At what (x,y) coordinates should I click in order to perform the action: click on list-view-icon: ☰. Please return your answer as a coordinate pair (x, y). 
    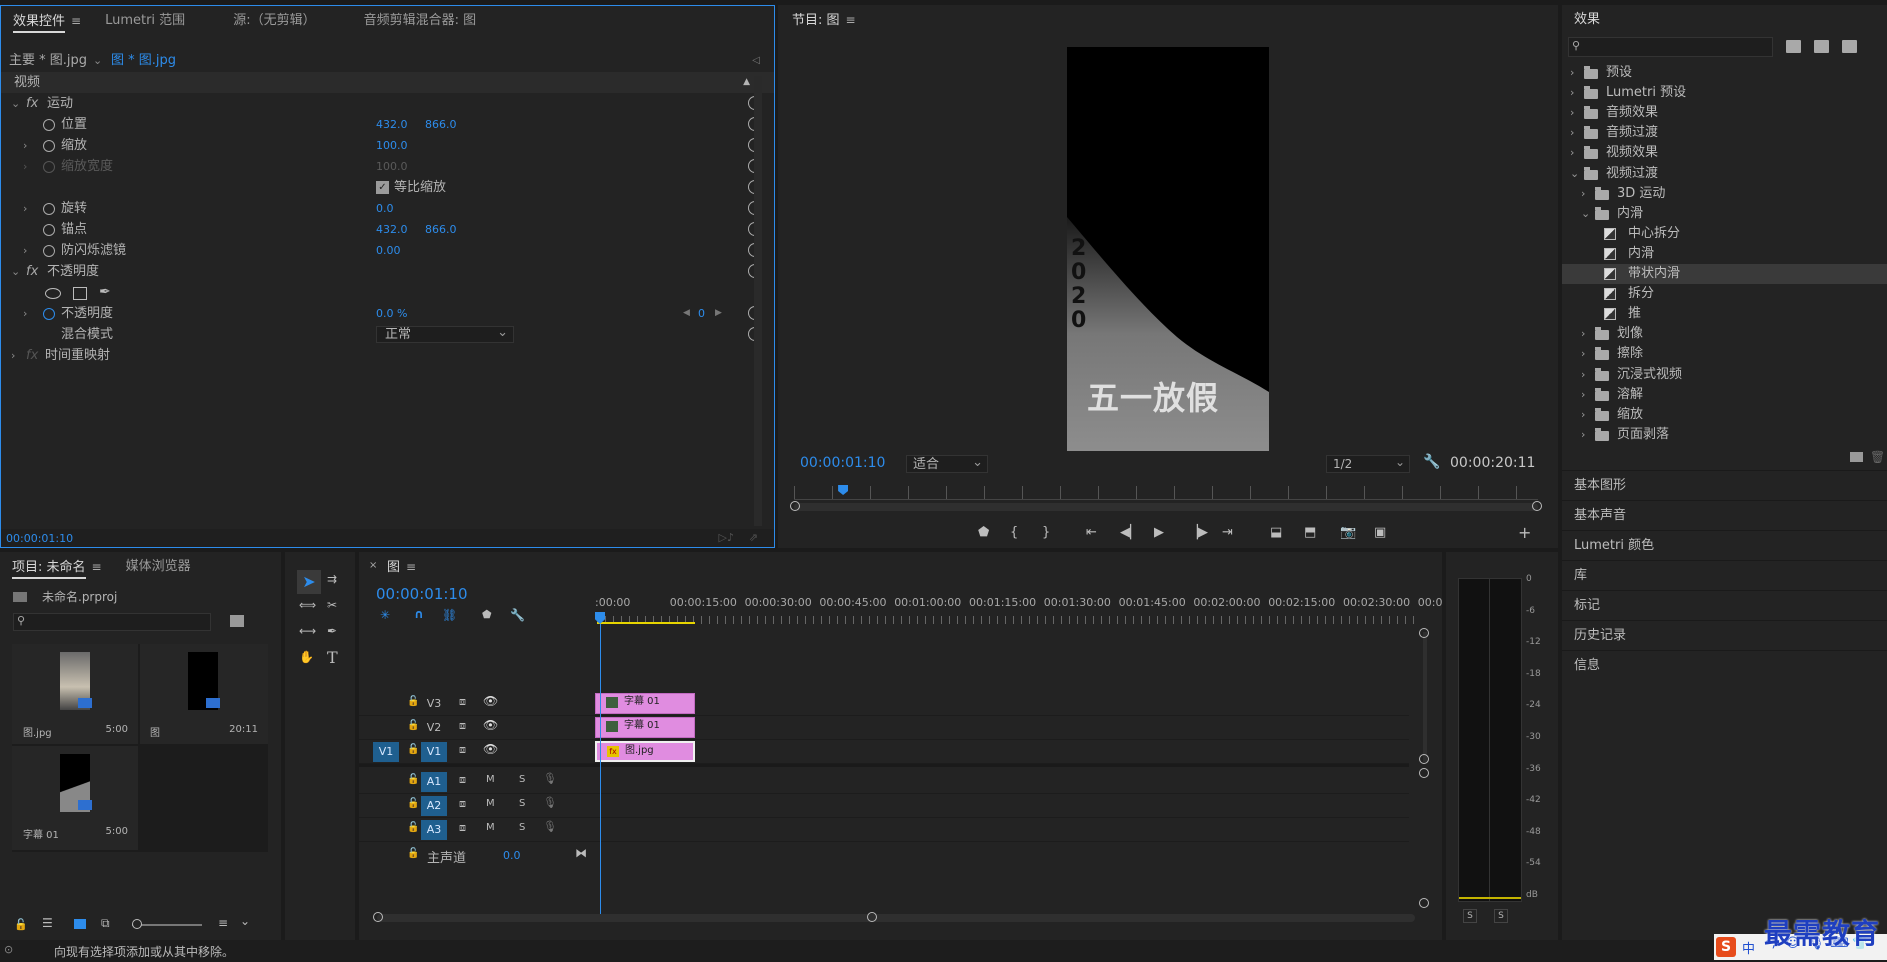
    Looking at the image, I should click on (47, 923).